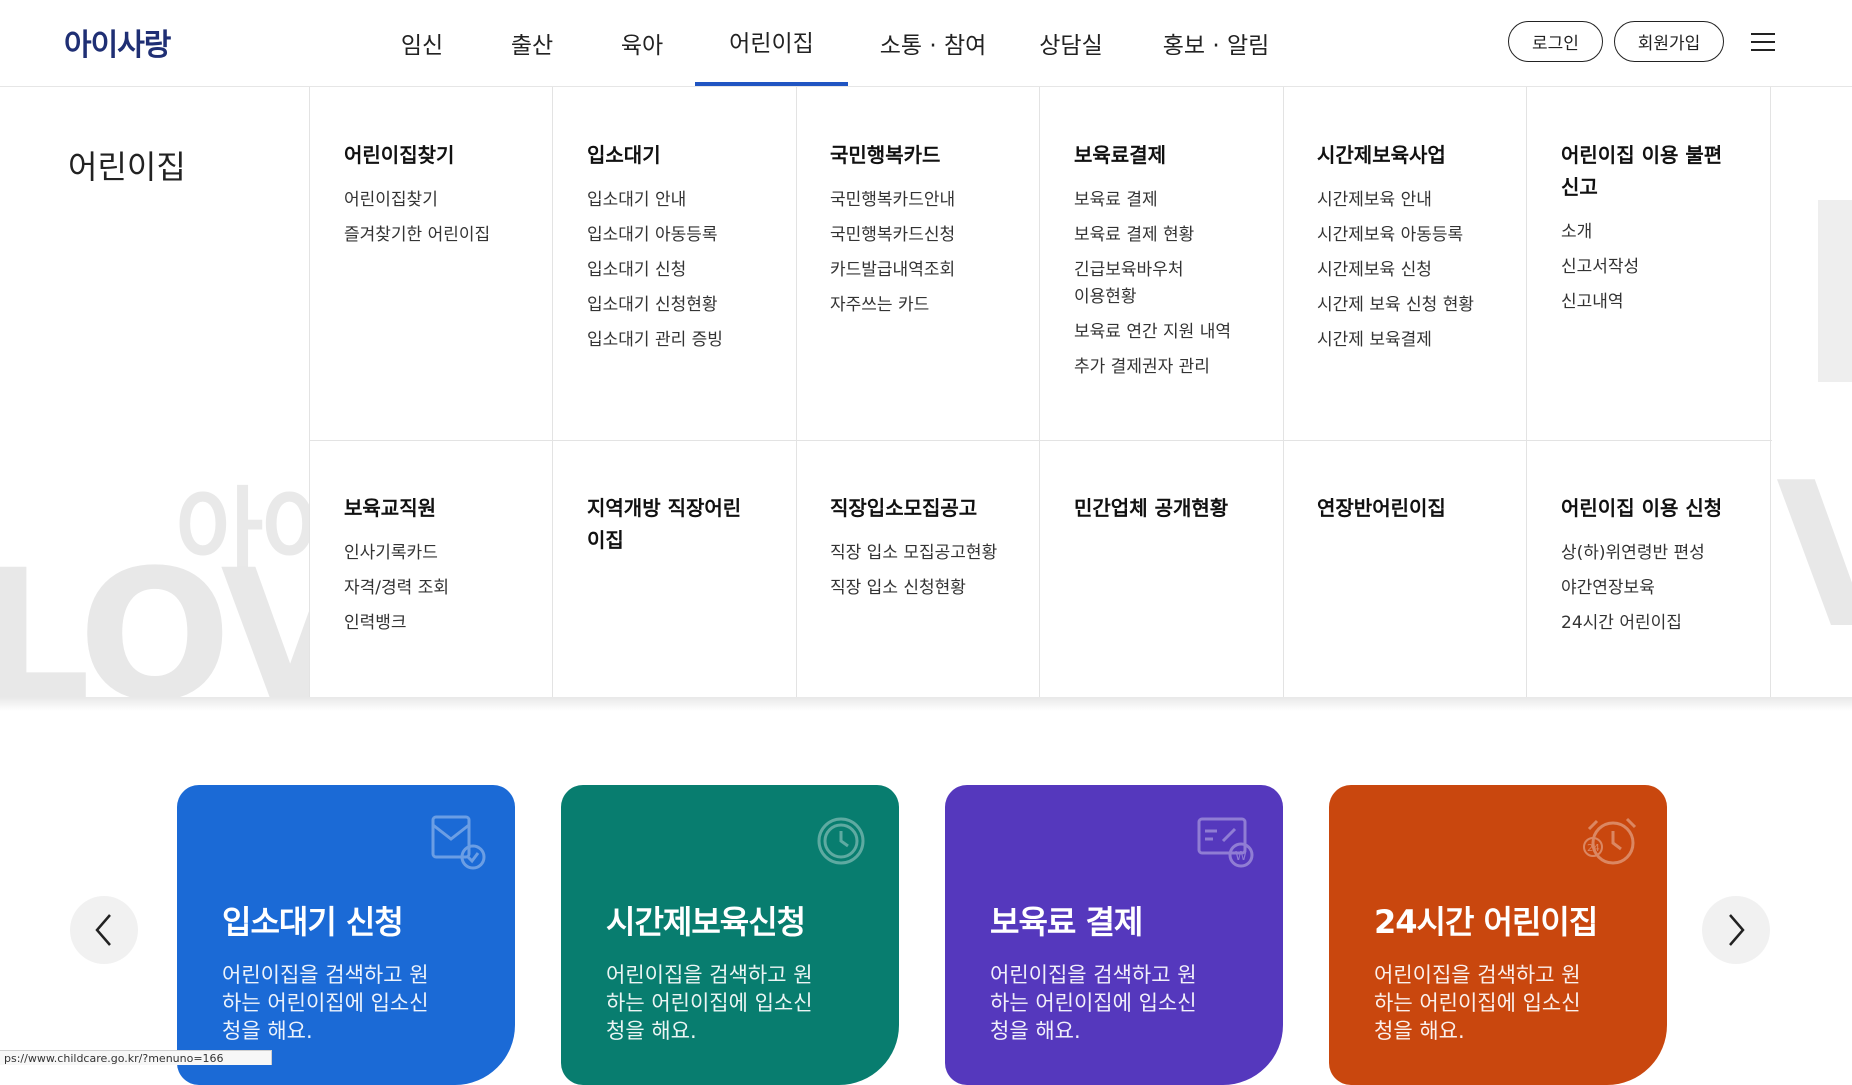 The width and height of the screenshot is (1852, 1085). Describe the element at coordinates (1402, 508) in the screenshot. I see `menu-group-heading: 연장반어린이집` at that location.